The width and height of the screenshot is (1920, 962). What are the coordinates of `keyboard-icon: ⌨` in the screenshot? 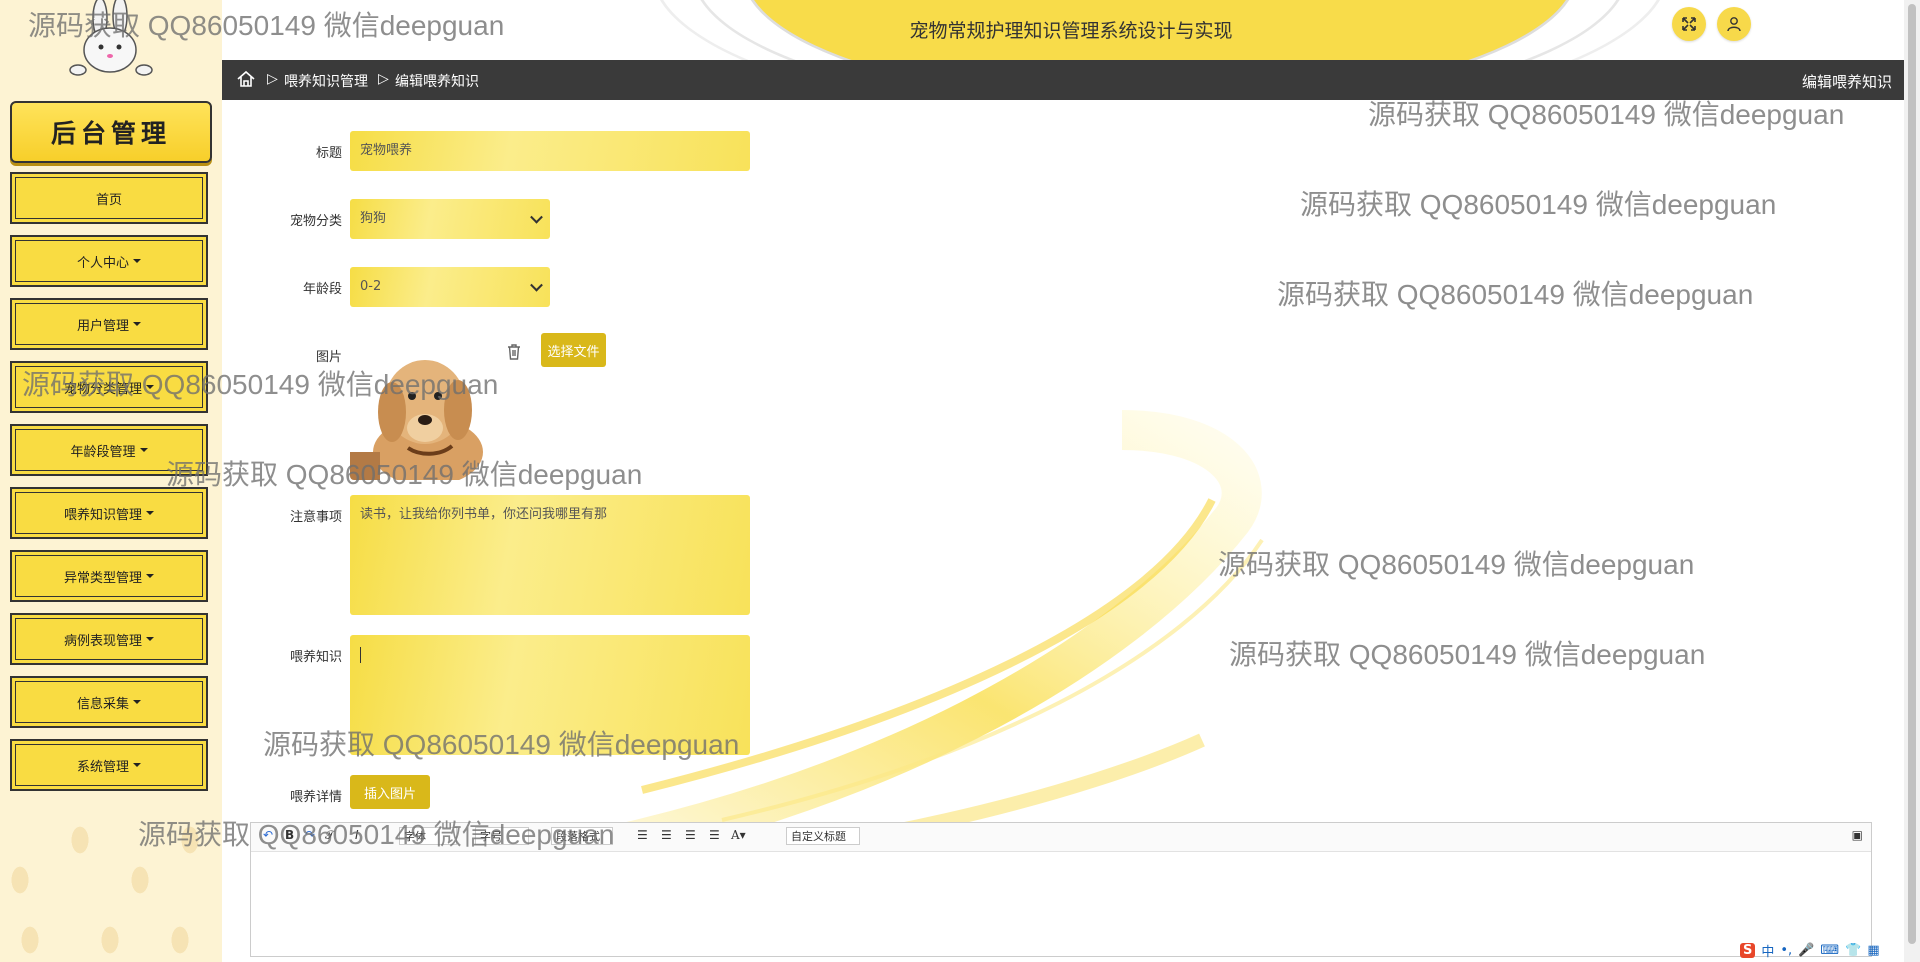 It's located at (1829, 950).